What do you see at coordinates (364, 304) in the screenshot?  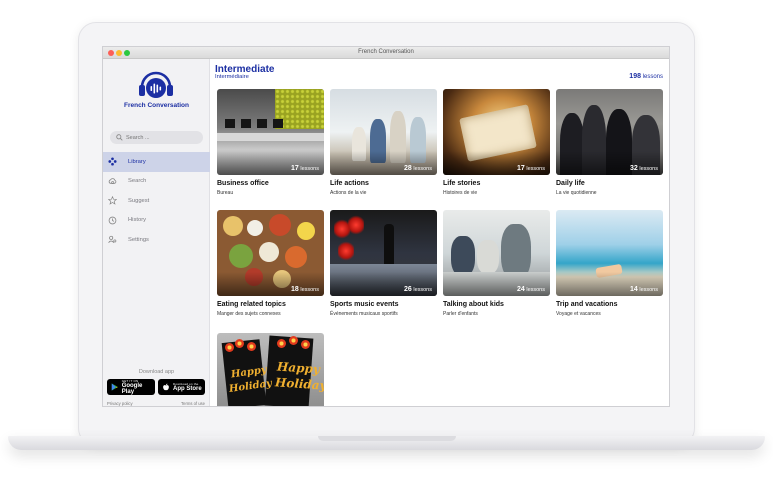 I see `lesson-title: Sports music events` at bounding box center [364, 304].